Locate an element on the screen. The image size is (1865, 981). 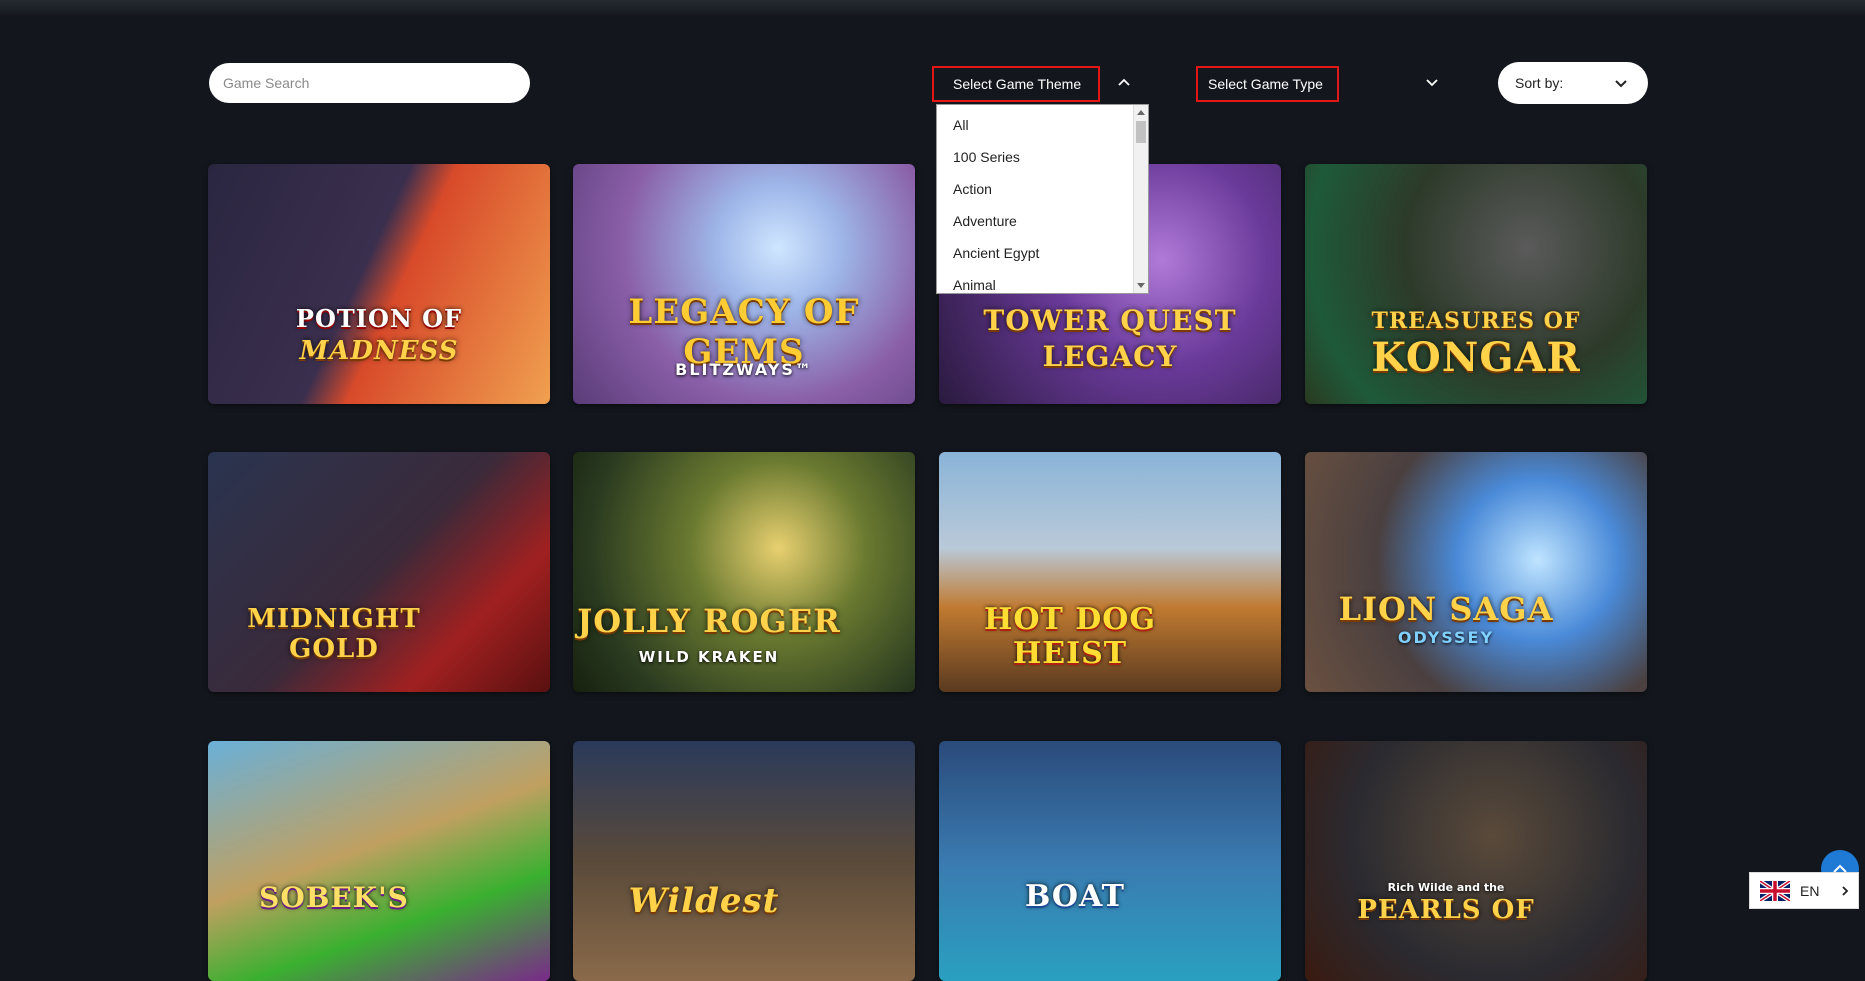
game-tile-jolly-roger-wild-kraken: JOLLY ROGER WILD KRAKEN is located at coordinates (744, 572).